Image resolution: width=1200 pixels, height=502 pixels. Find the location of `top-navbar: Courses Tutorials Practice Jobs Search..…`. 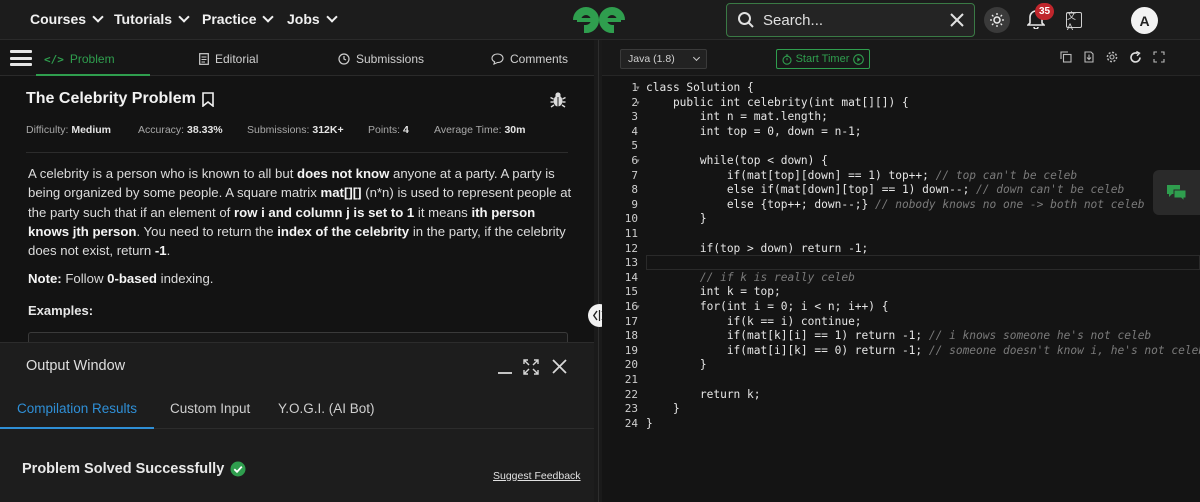

top-navbar: Courses Tutorials Practice Jobs Search..… is located at coordinates (600, 20).